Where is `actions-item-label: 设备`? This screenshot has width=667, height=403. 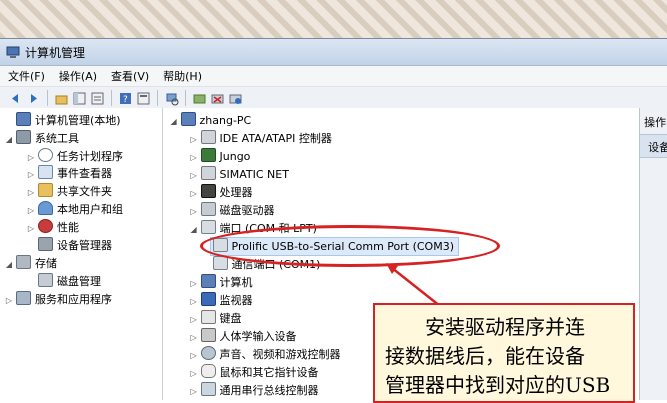
actions-item-label: 设备 is located at coordinates (657, 147).